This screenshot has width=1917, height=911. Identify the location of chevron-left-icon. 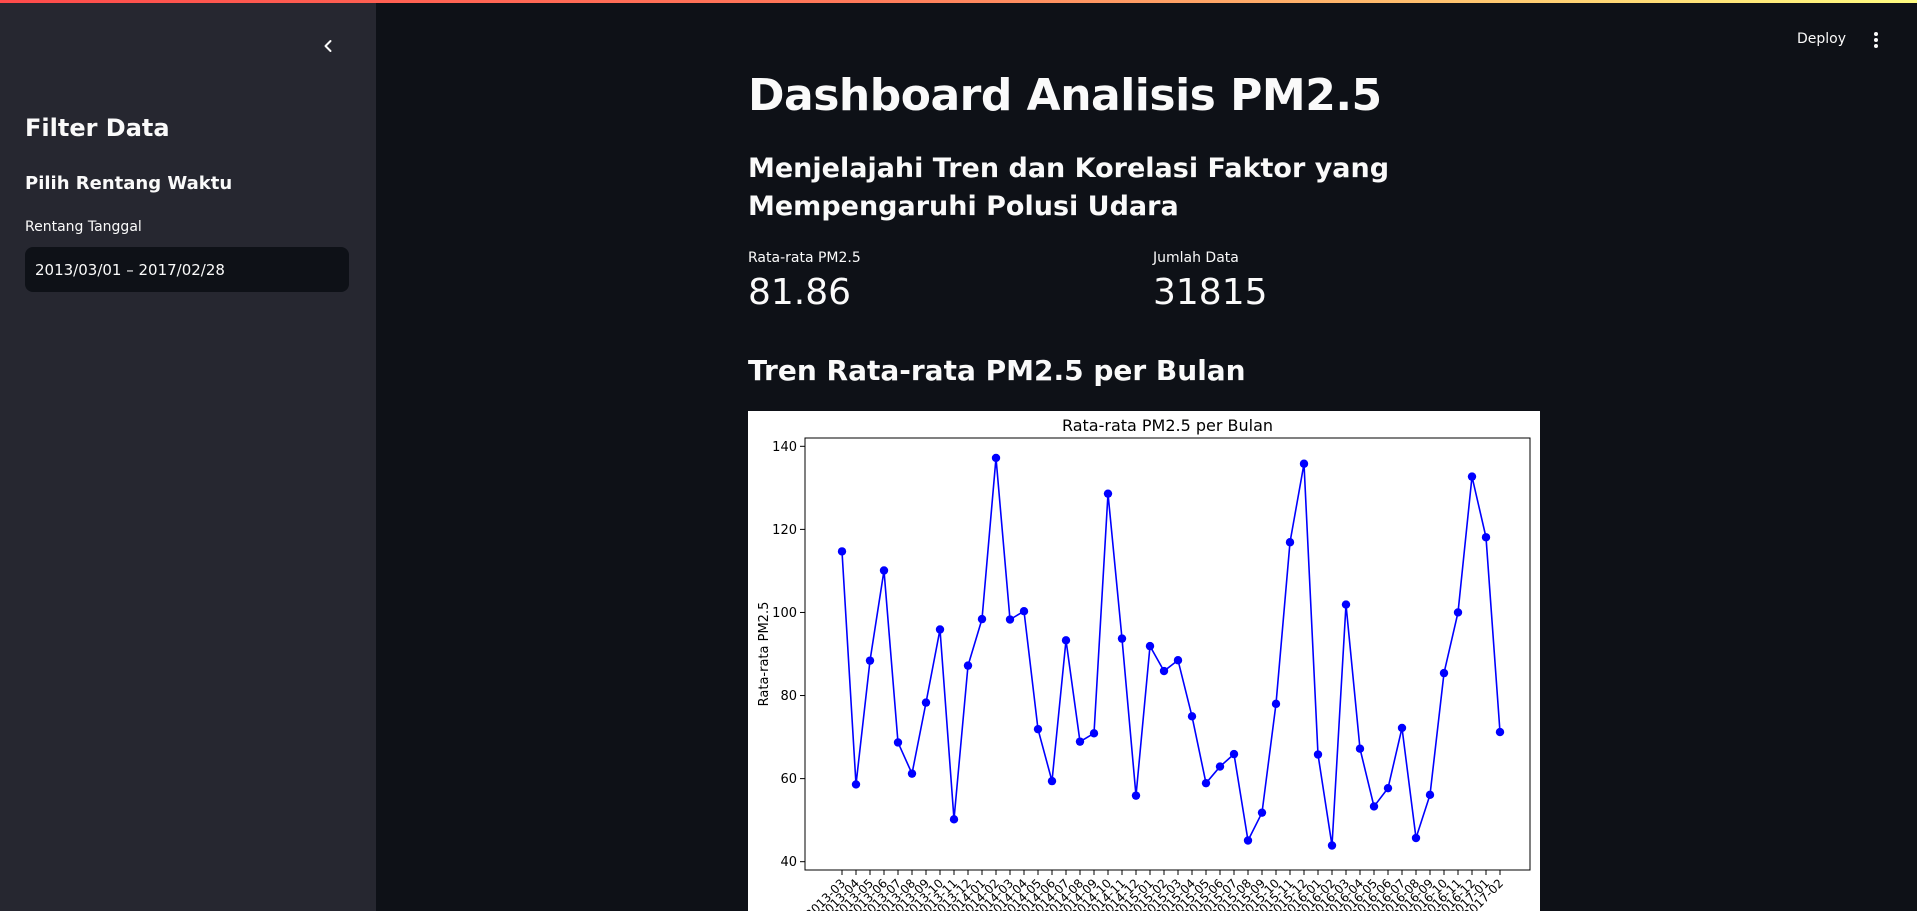
(328, 46).